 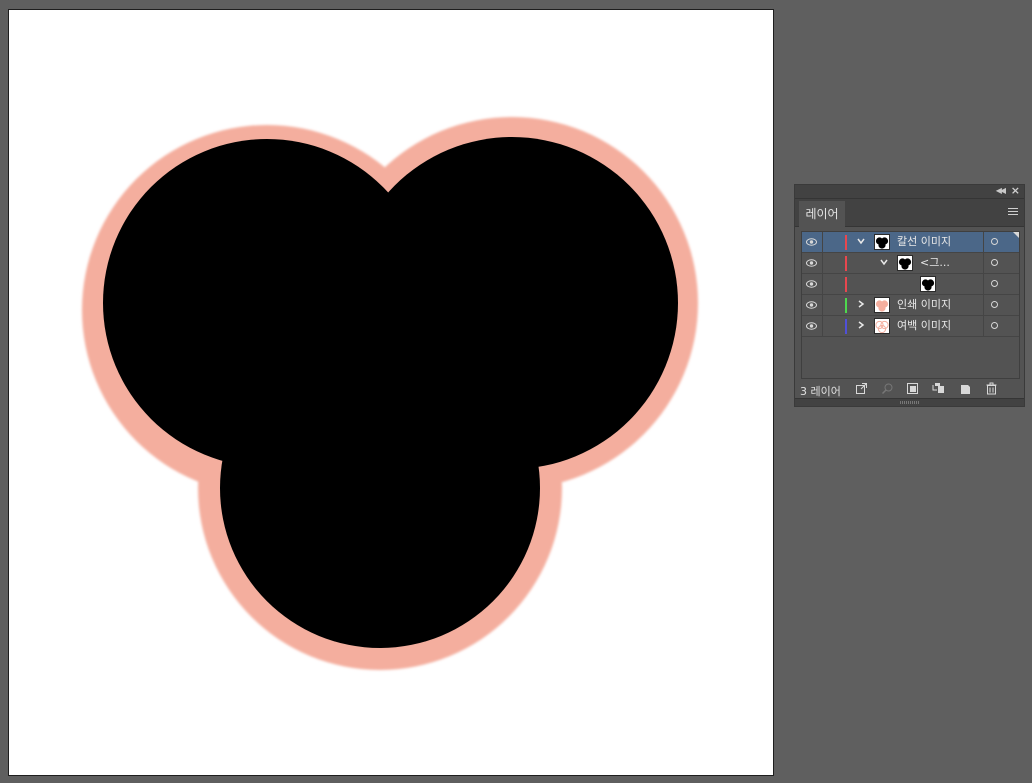 I want to click on trash-icon, so click(x=991, y=388).